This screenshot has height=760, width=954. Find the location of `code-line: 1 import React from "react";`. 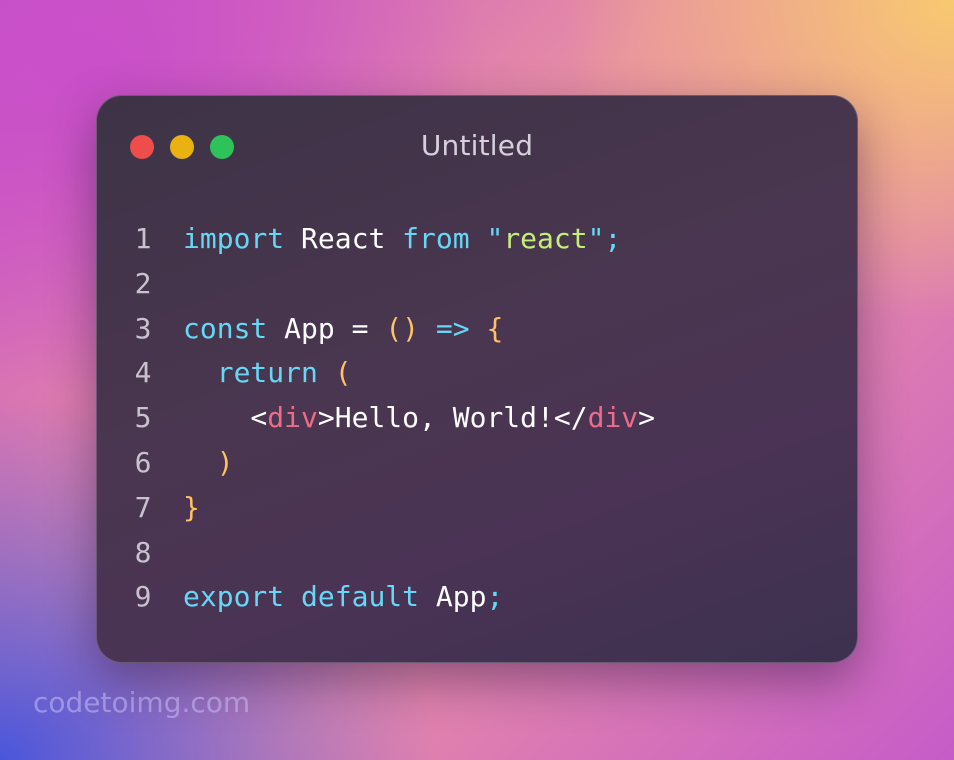

code-line: 1 import React from "react"; is located at coordinates (477, 239).